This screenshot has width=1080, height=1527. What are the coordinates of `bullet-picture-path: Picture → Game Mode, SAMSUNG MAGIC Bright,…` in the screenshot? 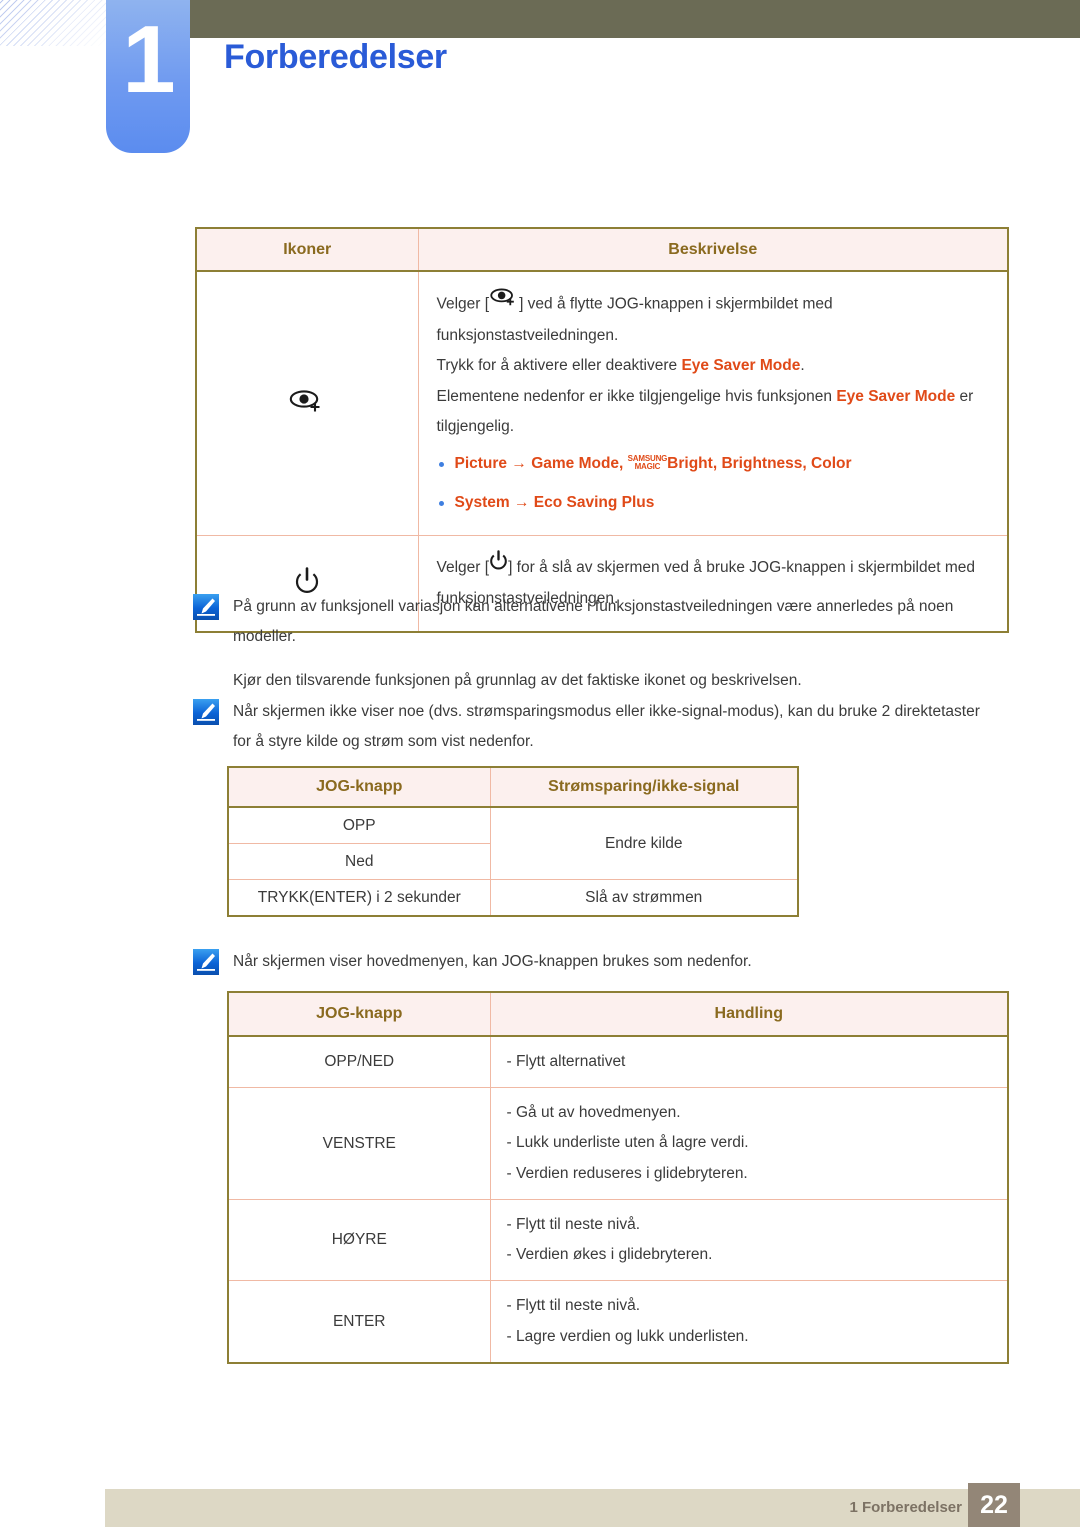 It's located at (715, 464).